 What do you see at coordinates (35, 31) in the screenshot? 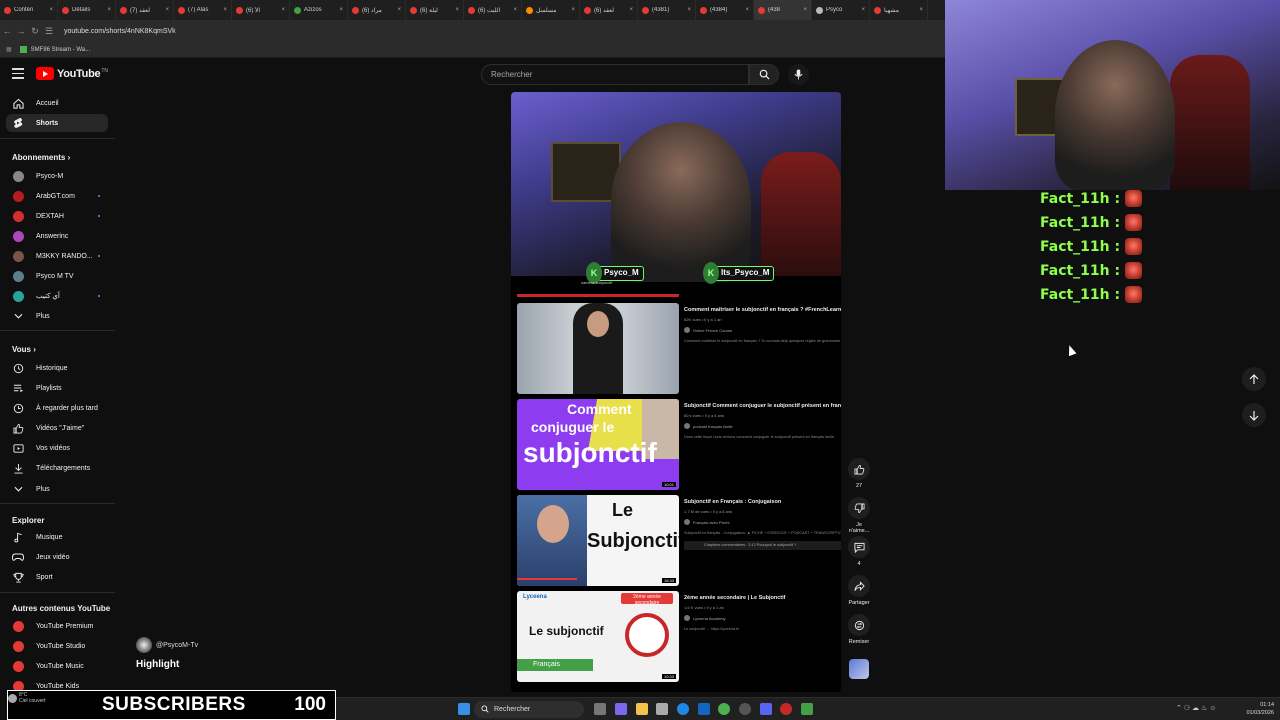
I see `reload-icon: ↻` at bounding box center [35, 31].